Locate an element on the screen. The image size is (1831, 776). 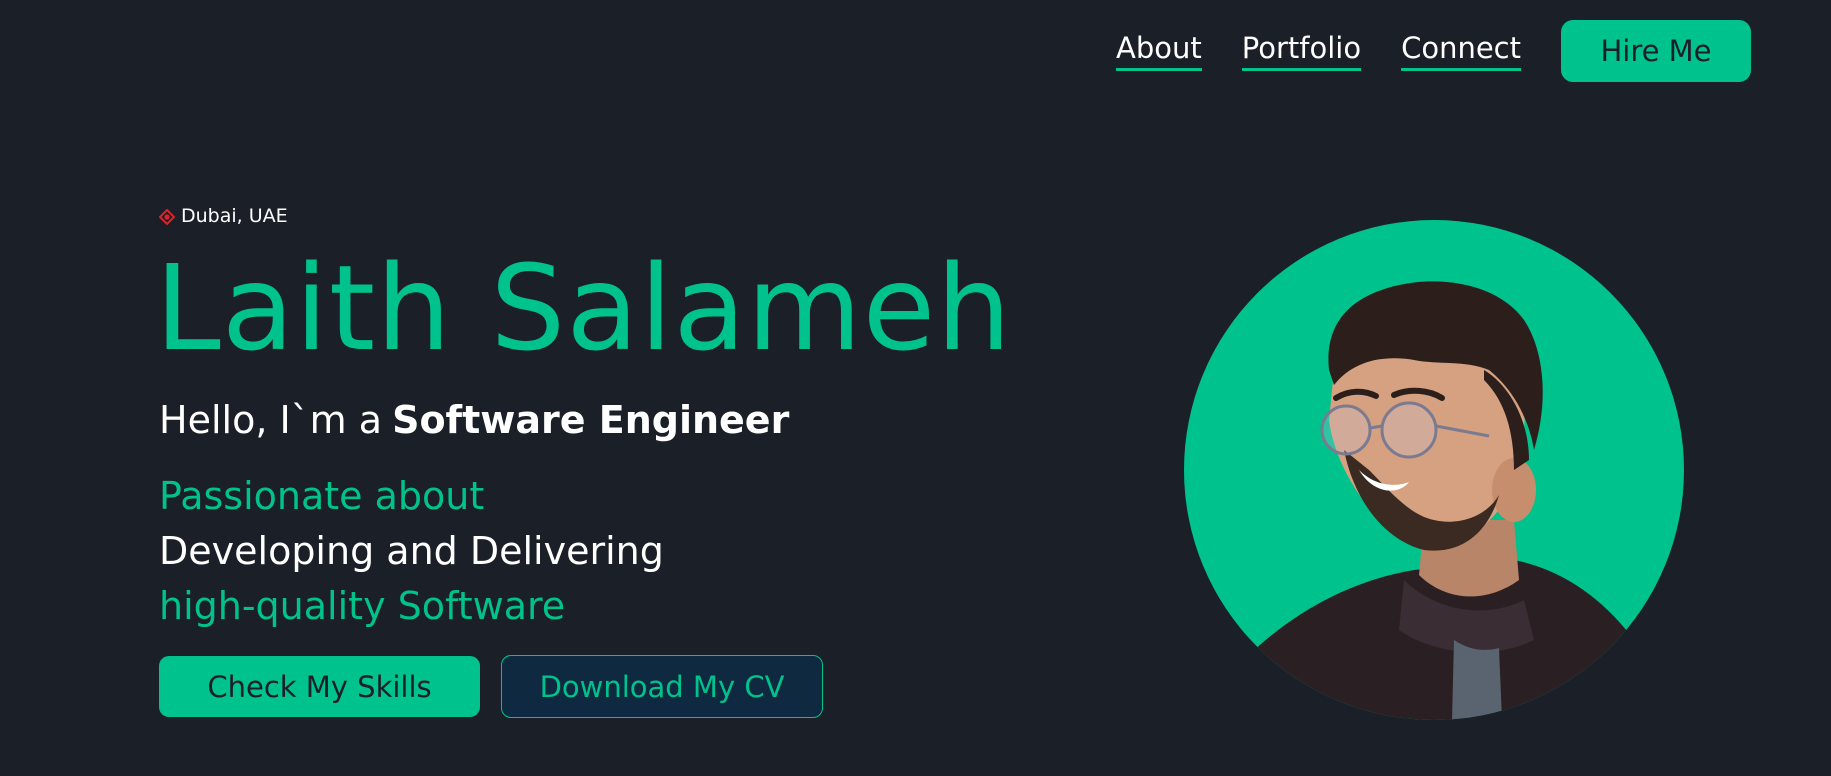
location: Dubai, UAE is located at coordinates (223, 216).